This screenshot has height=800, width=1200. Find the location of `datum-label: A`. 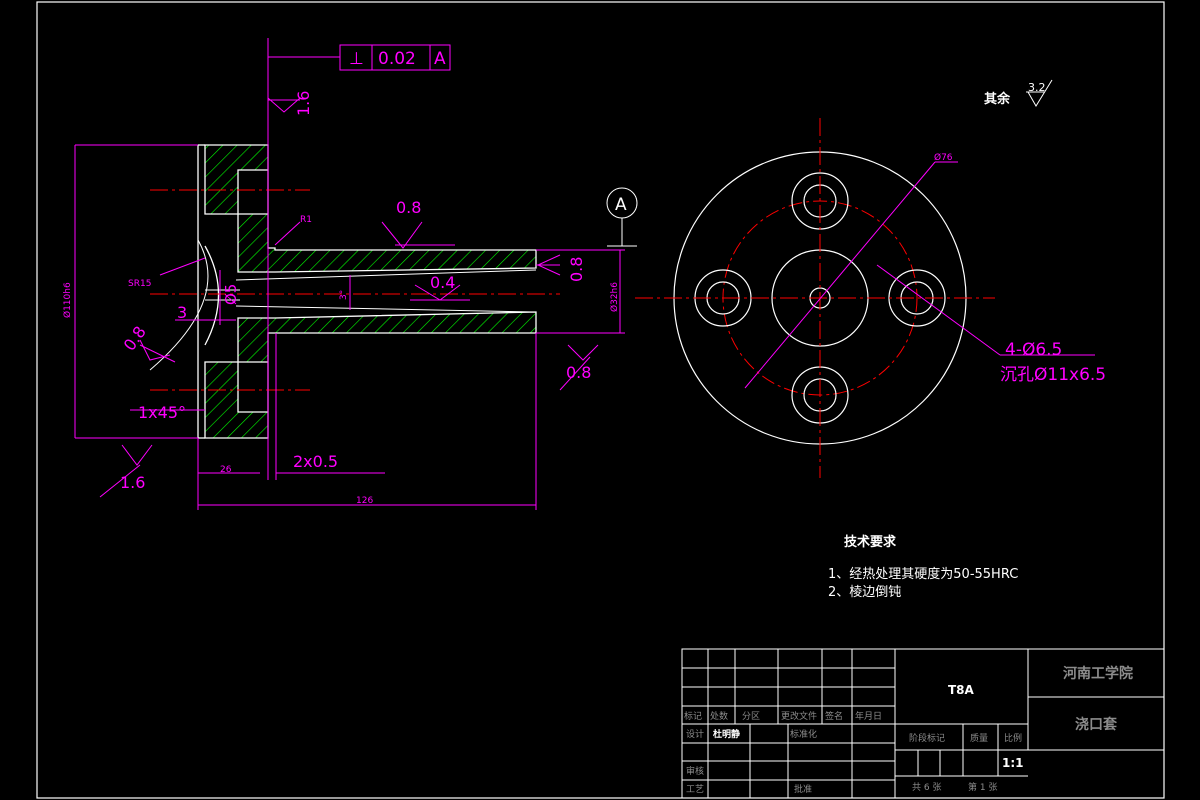

datum-label: A is located at coordinates (621, 205).